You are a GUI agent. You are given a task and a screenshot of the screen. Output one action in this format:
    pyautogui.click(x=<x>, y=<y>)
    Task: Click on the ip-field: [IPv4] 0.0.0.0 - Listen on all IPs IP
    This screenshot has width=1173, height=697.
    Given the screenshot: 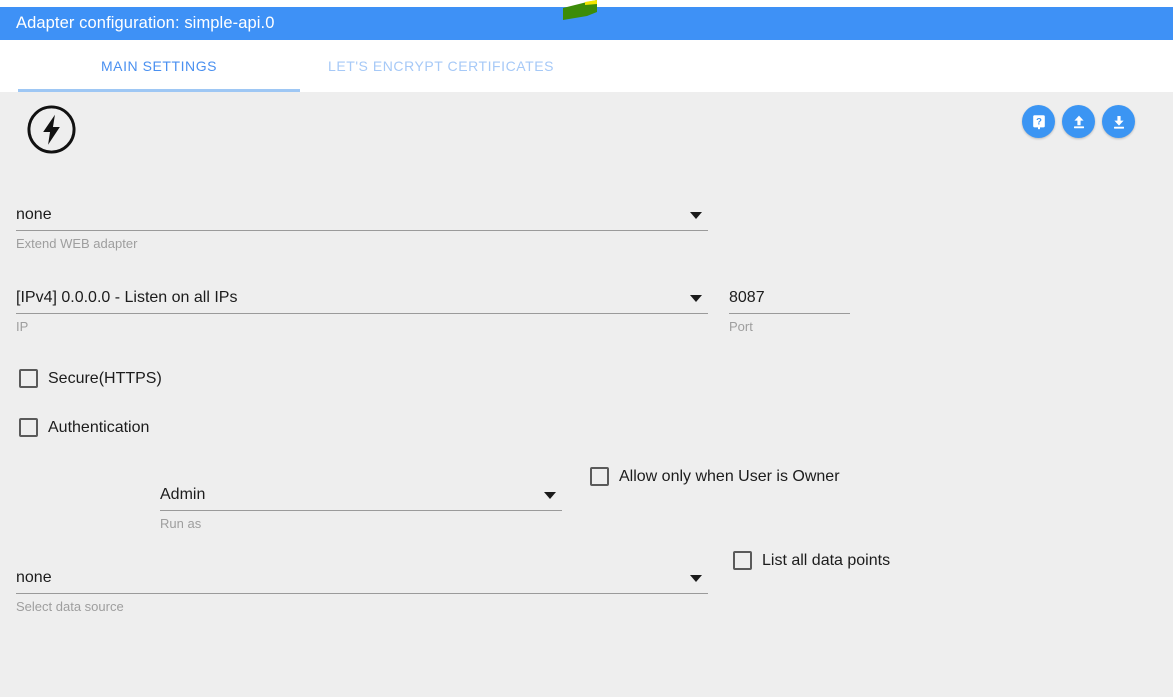 What is the action you would take?
    pyautogui.click(x=362, y=306)
    